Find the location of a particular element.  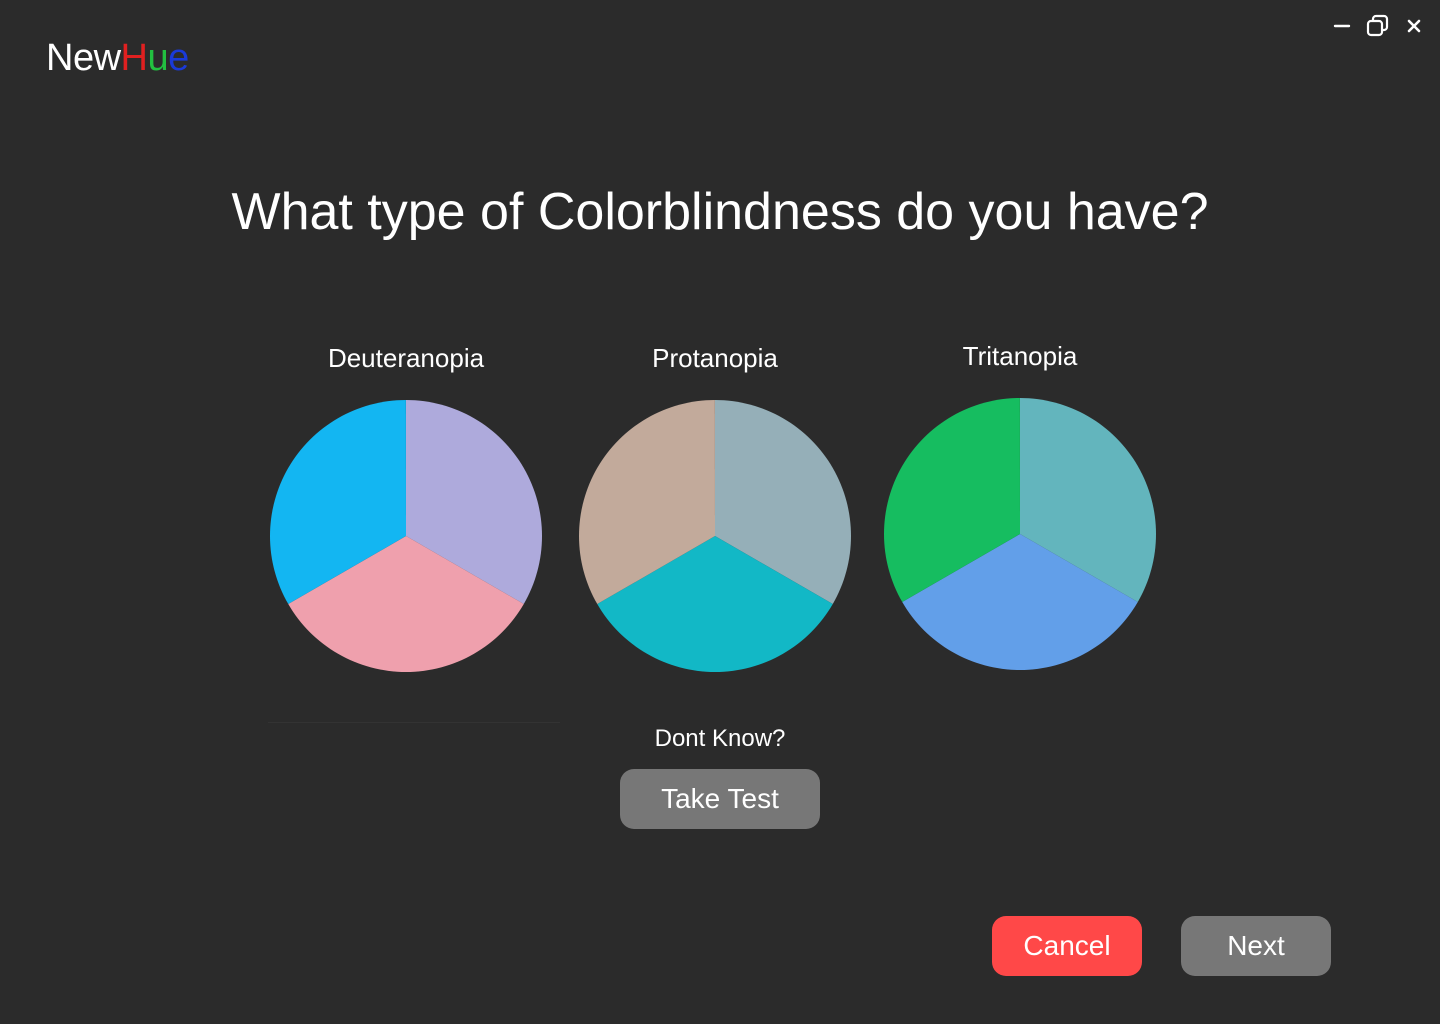

close-button is located at coordinates (1414, 26).